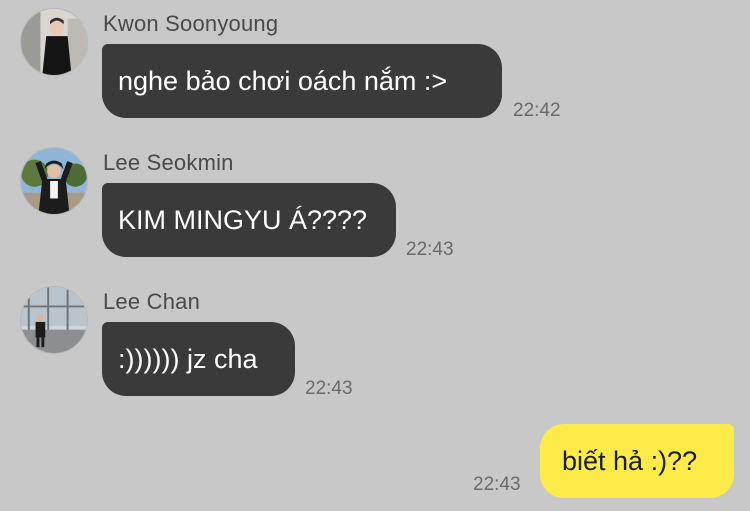 The image size is (750, 511). Describe the element at coordinates (191, 23) in the screenshot. I see `sender-name: Kwon Soonyoung` at that location.